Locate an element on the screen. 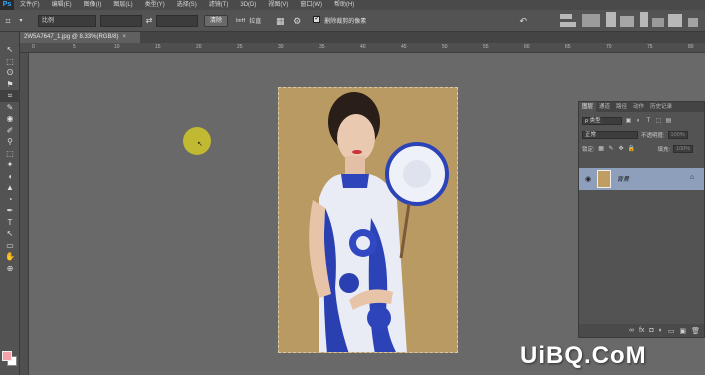  adjustment-icon: ◐ is located at coordinates (661, 330).